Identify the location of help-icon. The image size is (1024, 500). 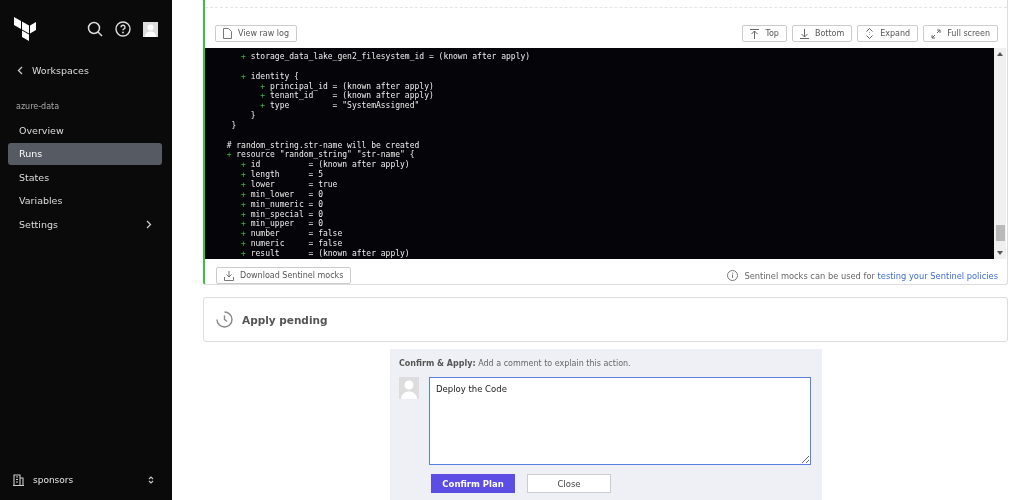
(123, 29).